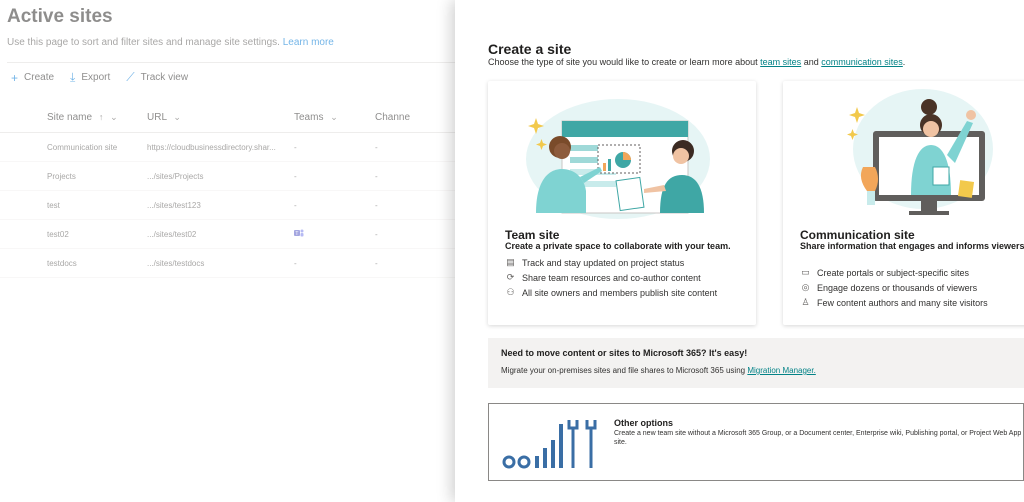  I want to click on tools-illustration, so click(549, 444).